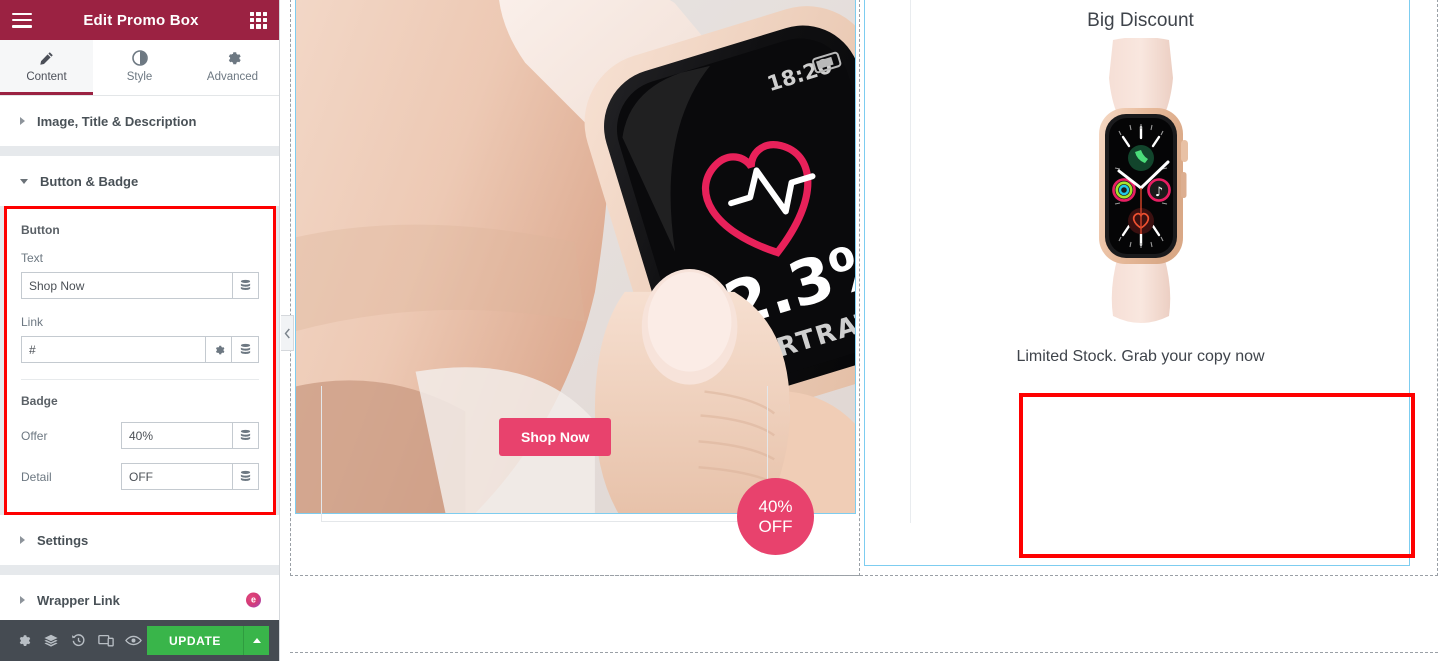  I want to click on shop-now-button: Shop Now, so click(555, 437).